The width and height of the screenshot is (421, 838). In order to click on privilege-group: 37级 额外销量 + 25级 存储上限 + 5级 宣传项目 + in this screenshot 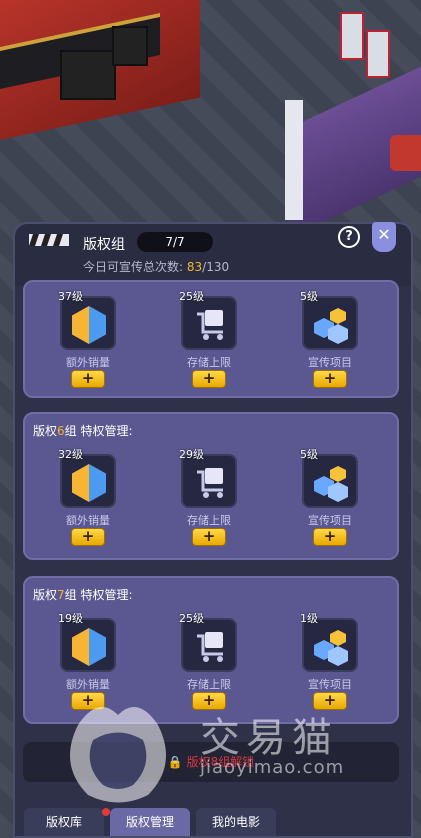, I will do `click(211, 339)`.